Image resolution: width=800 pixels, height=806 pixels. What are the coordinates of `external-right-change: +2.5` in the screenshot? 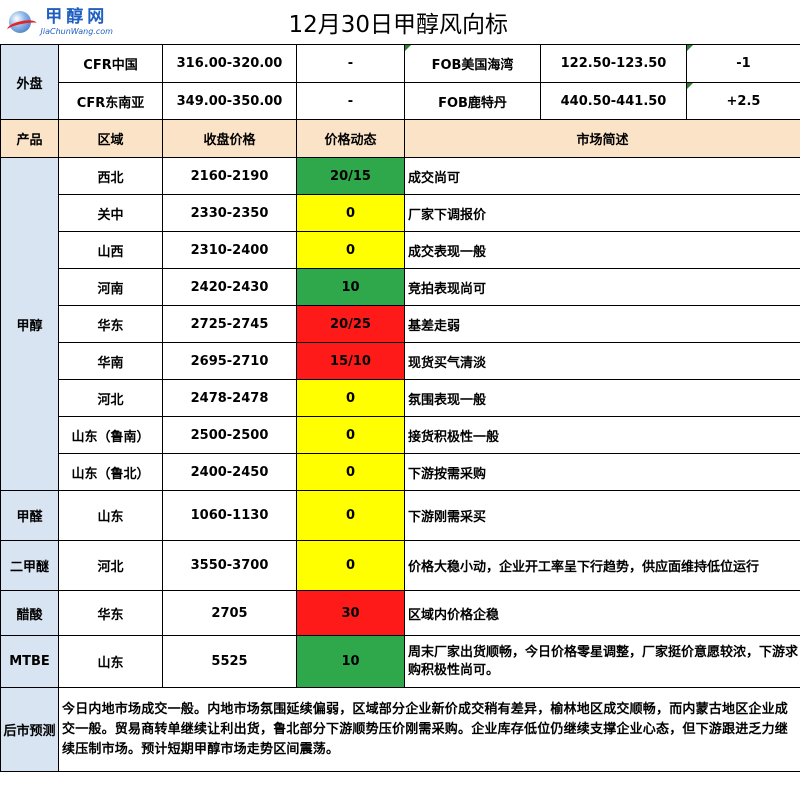 It's located at (743, 101).